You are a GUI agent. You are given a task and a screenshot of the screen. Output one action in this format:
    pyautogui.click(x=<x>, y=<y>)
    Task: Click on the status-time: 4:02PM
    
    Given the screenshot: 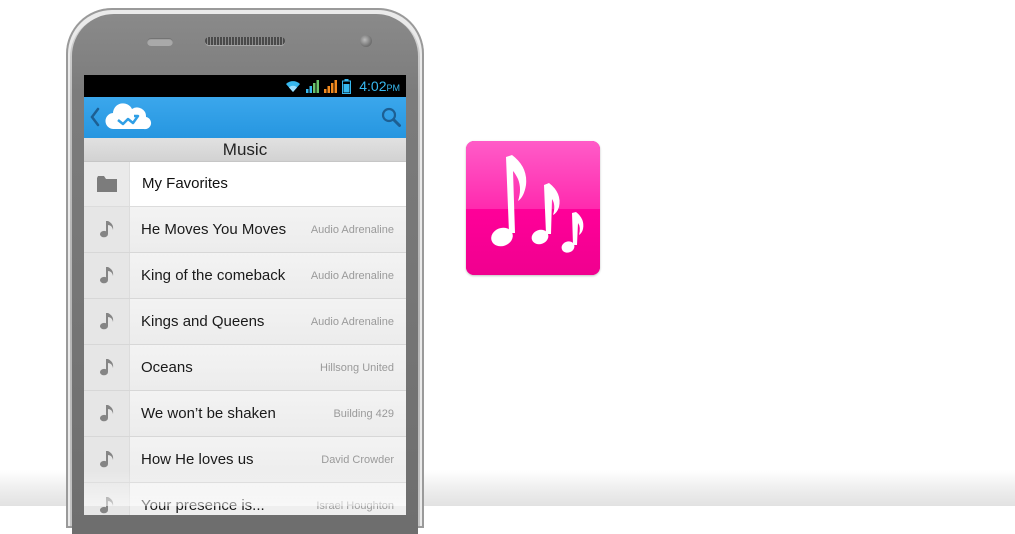 What is the action you would take?
    pyautogui.click(x=379, y=86)
    